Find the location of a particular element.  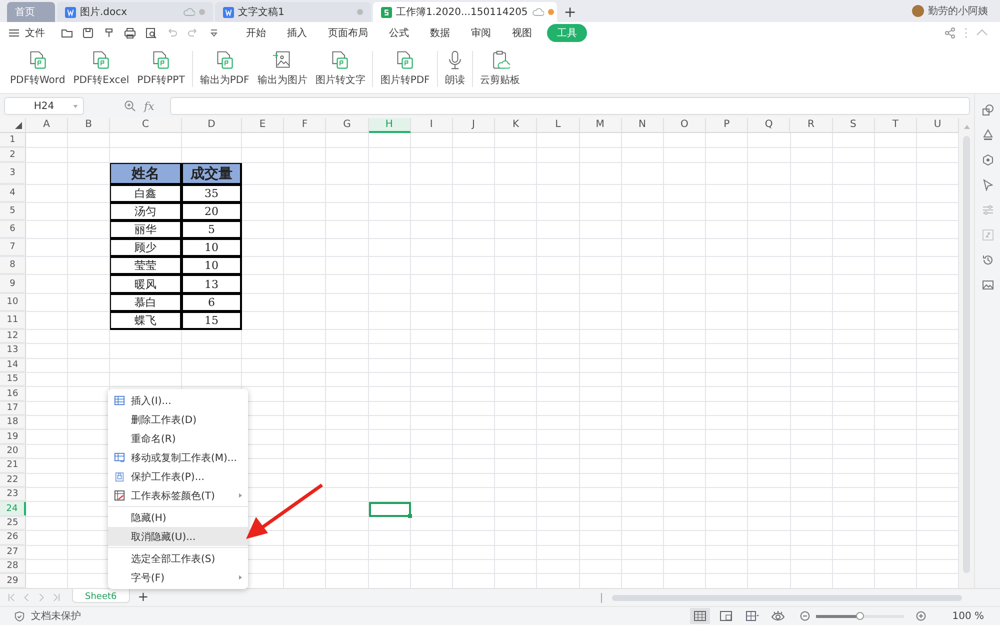

row-header: 15 is located at coordinates (13, 379).